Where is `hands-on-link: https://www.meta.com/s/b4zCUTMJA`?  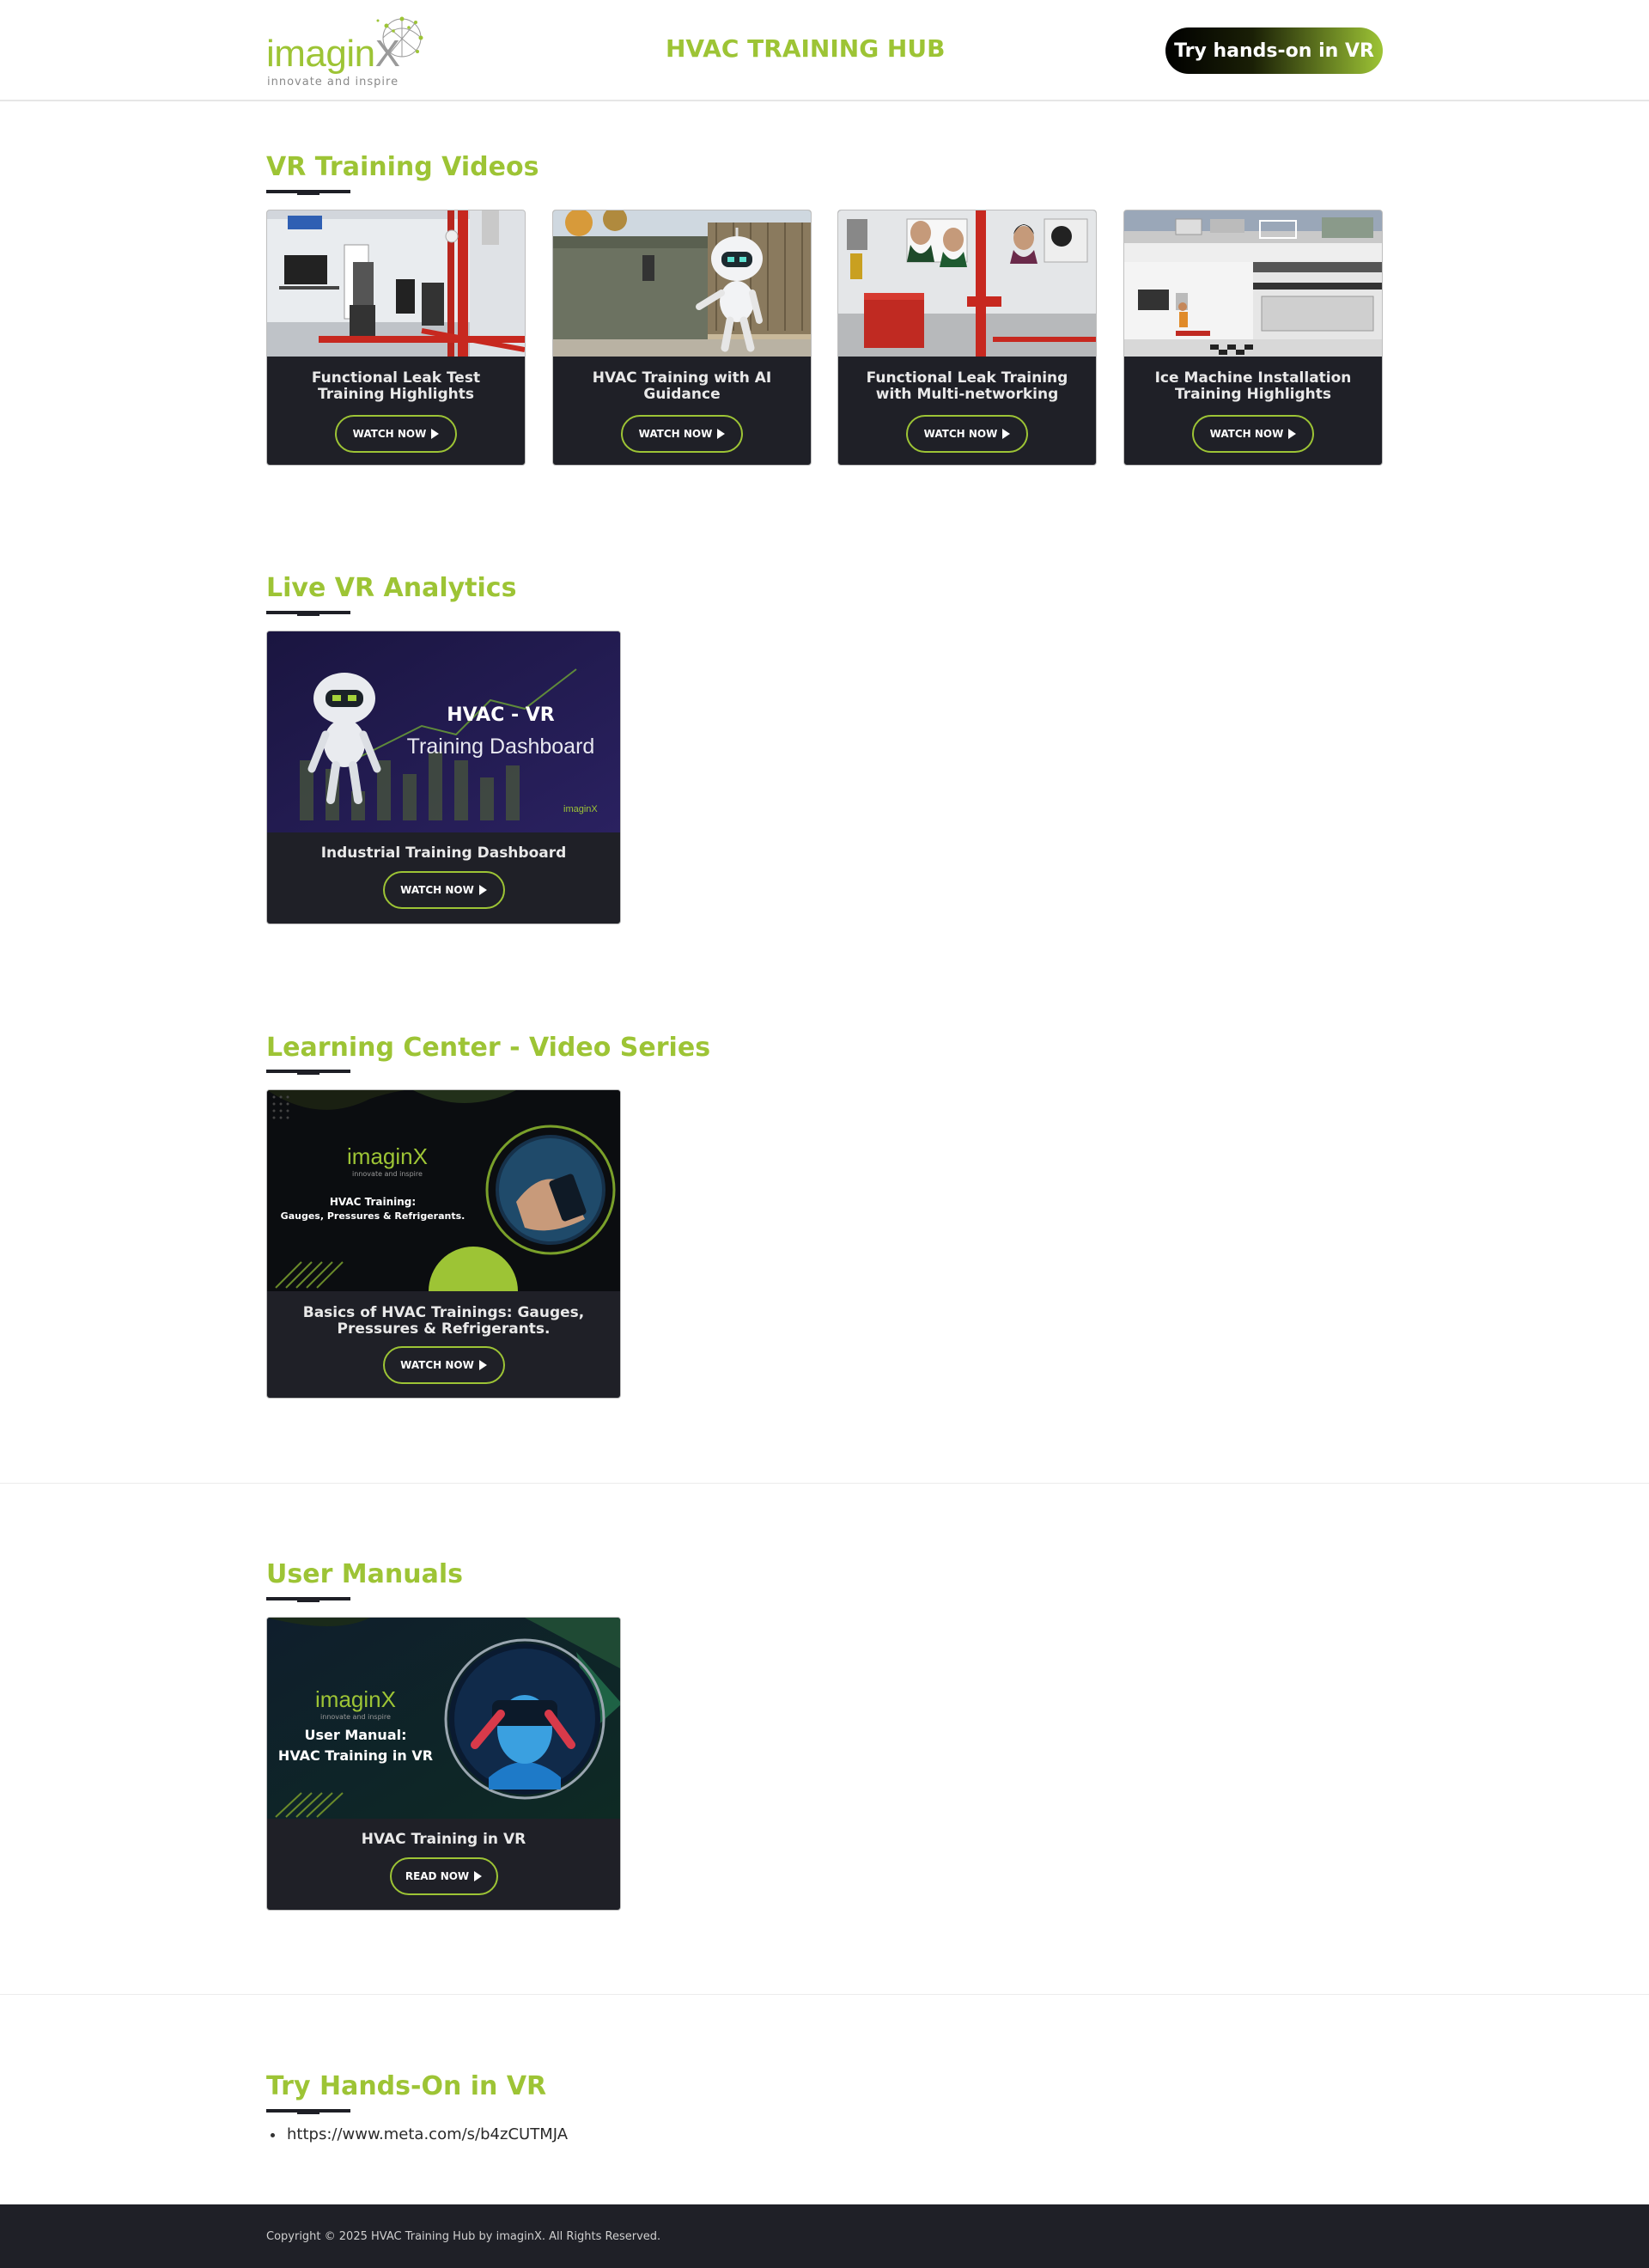
hands-on-link: https://www.meta.com/s/b4zCUTMJA is located at coordinates (420, 2134).